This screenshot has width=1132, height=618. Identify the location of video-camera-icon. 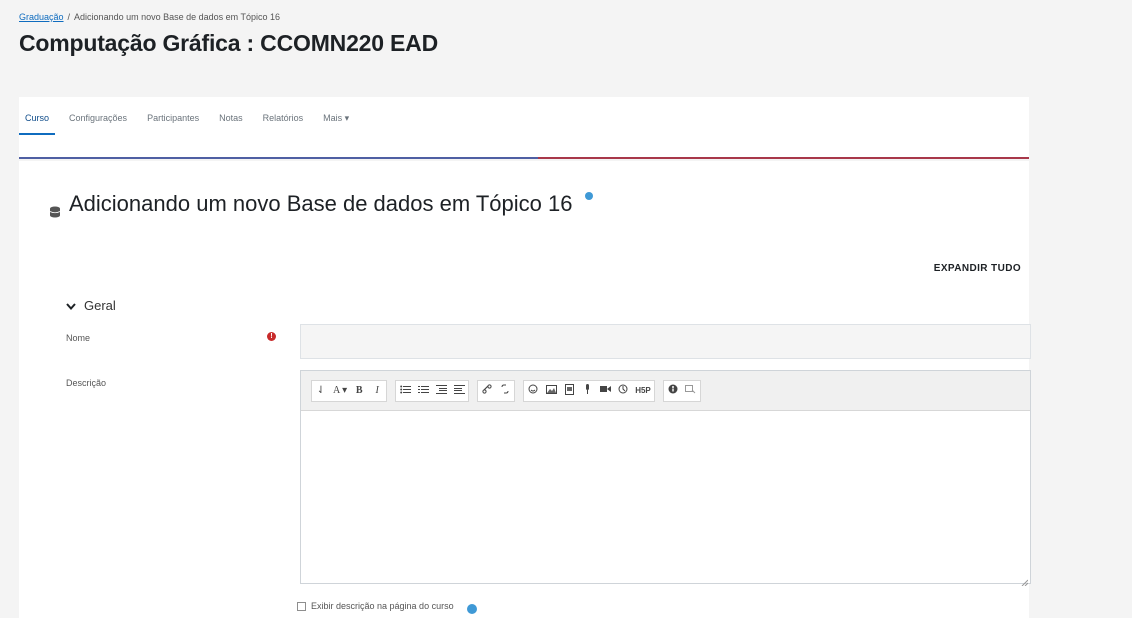
(605, 390).